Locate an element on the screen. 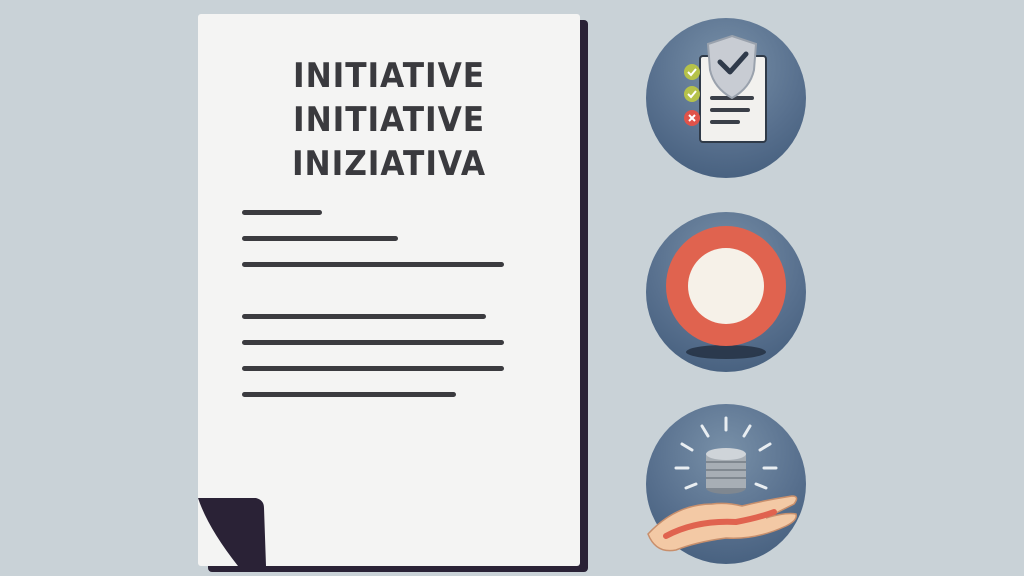 Image resolution: width=1024 pixels, height=576 pixels. checklist-shield-icon is located at coordinates (726, 98).